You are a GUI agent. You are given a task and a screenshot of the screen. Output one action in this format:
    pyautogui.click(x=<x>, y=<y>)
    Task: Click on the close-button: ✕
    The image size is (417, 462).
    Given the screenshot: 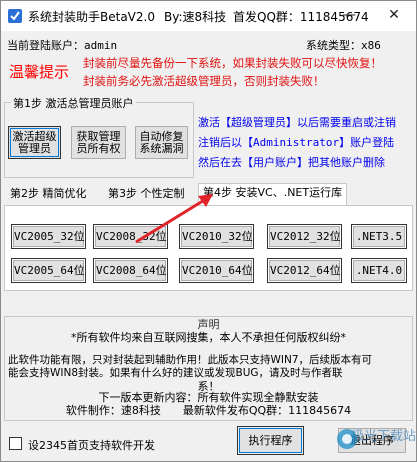 What is the action you would take?
    pyautogui.click(x=393, y=16)
    